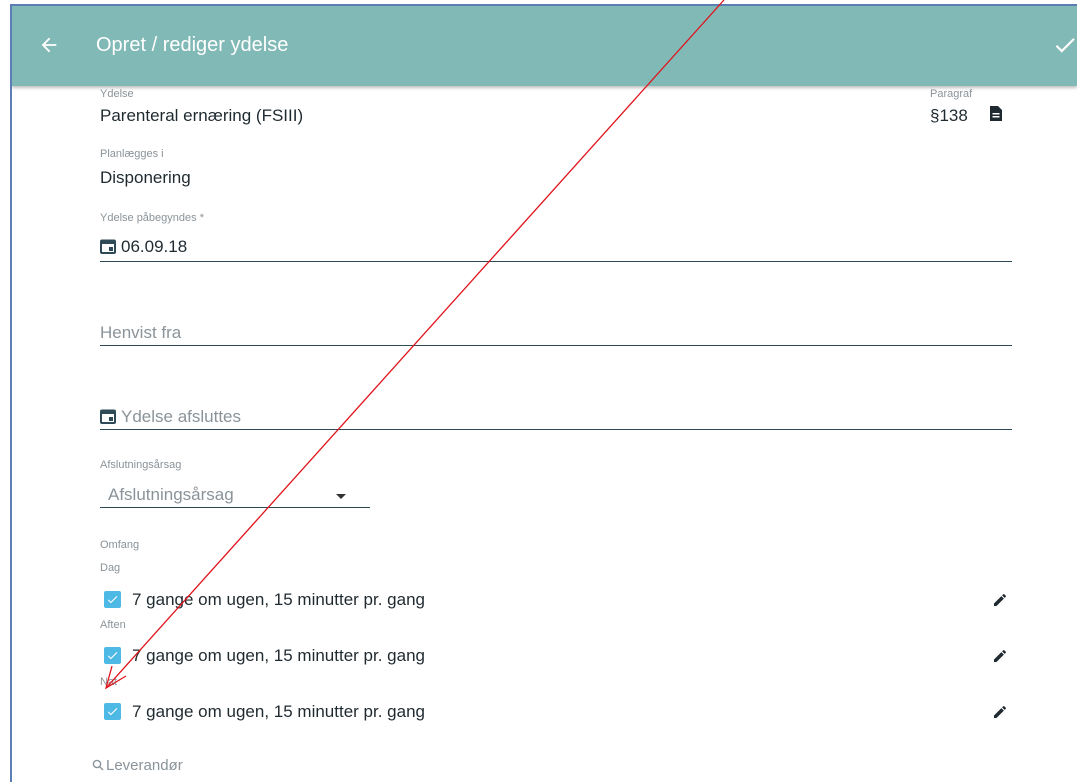 This screenshot has width=1077, height=782. What do you see at coordinates (341, 496) in the screenshot?
I see `dropdown-arrow-icon` at bounding box center [341, 496].